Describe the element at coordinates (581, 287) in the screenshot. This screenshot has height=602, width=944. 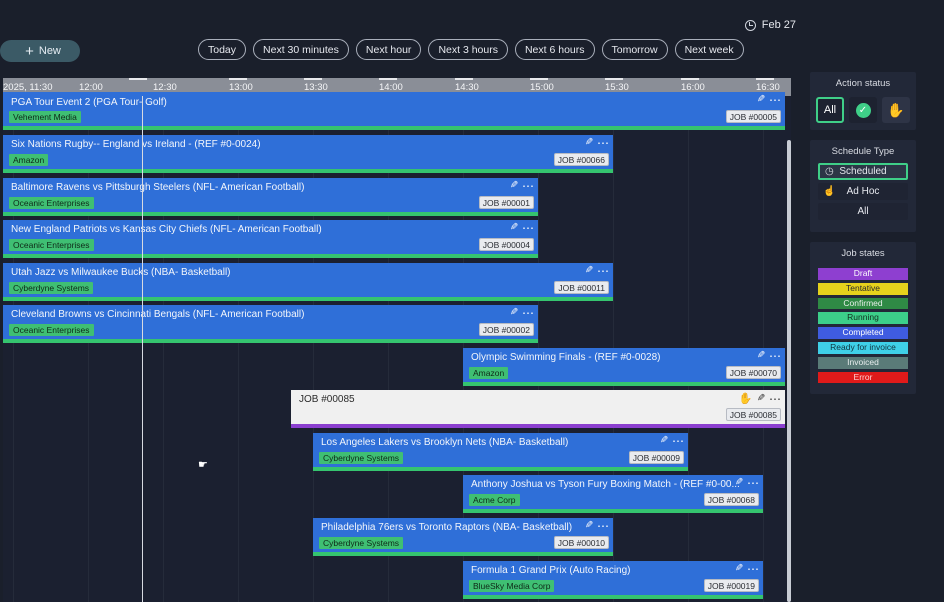
I see `job-number: JOB #00011` at that location.